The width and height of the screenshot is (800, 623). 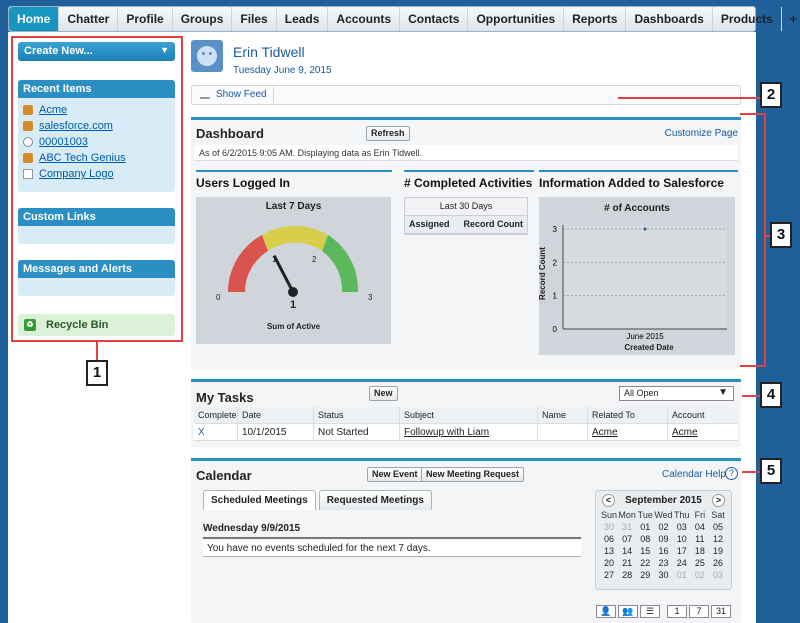 I want to click on col-status: Status, so click(x=357, y=415).